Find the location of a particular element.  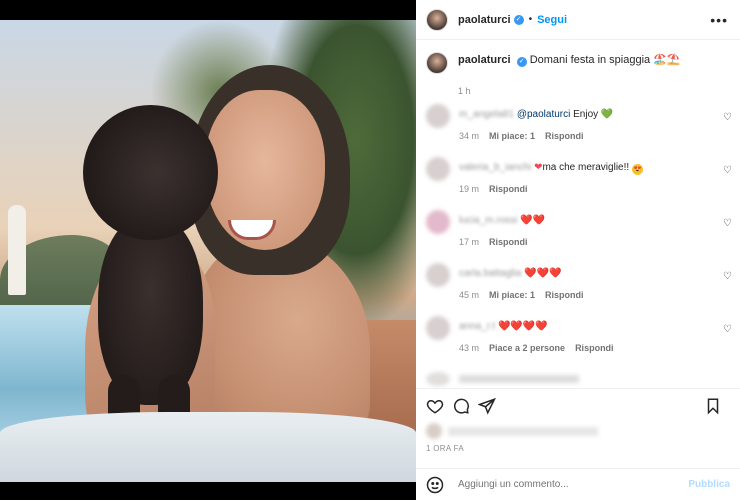

post-time: 1 ORA FA is located at coordinates (445, 448).